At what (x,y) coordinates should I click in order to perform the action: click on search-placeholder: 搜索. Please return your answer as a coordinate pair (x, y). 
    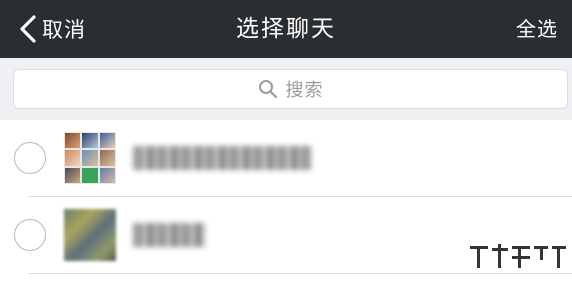
    Looking at the image, I should click on (304, 90).